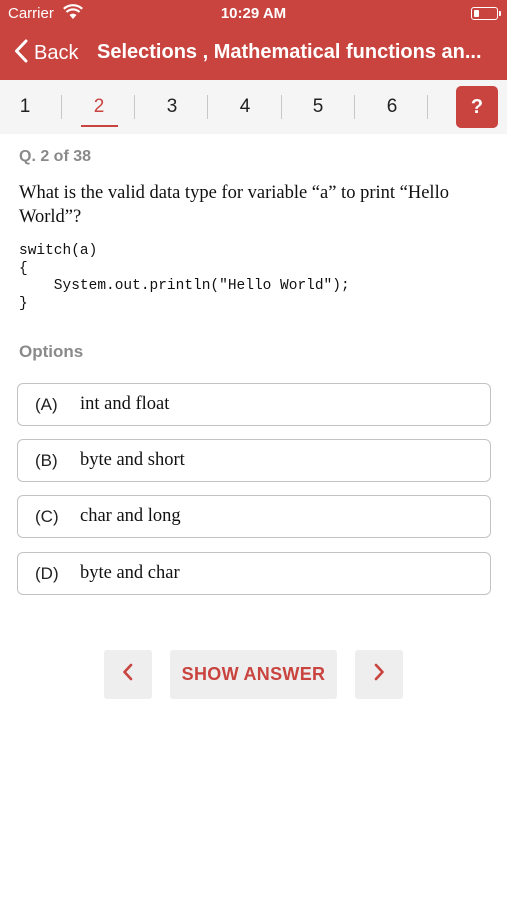  Describe the element at coordinates (254, 573) in the screenshot. I see `option-d: (D) byte and char` at that location.